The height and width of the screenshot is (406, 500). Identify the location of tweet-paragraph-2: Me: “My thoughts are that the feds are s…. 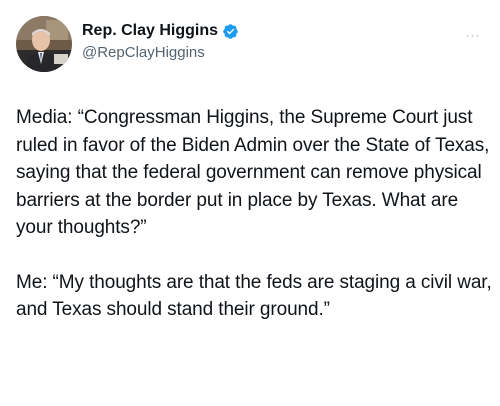
(254, 296).